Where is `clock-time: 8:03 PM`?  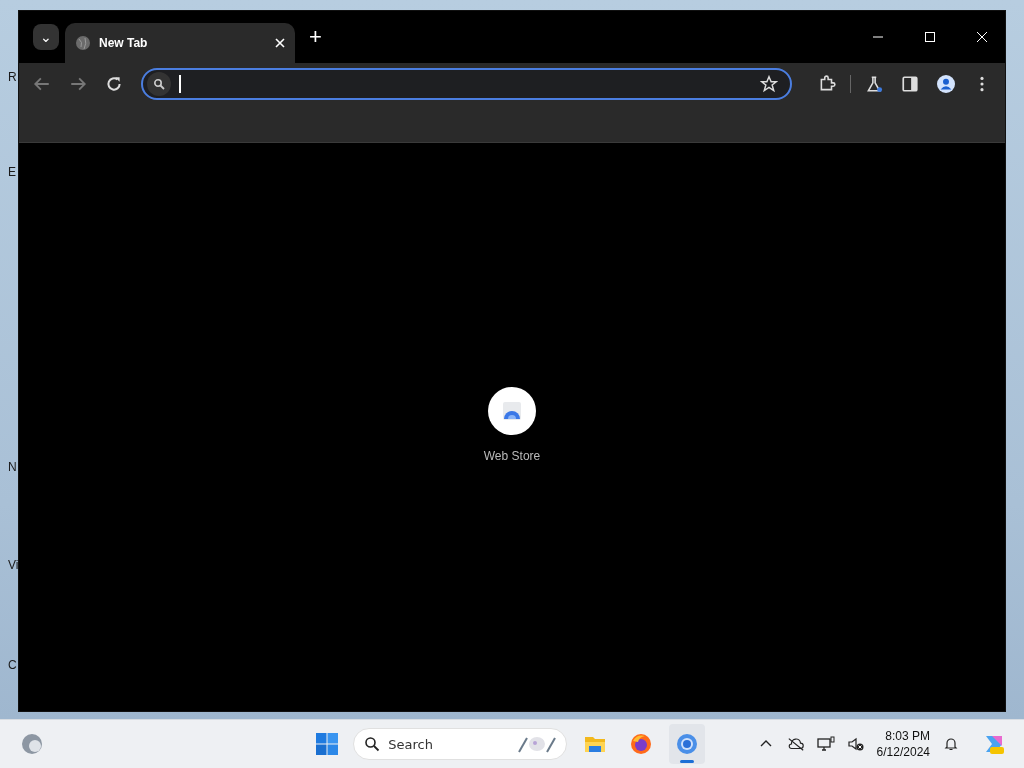 clock-time: 8:03 PM is located at coordinates (907, 736).